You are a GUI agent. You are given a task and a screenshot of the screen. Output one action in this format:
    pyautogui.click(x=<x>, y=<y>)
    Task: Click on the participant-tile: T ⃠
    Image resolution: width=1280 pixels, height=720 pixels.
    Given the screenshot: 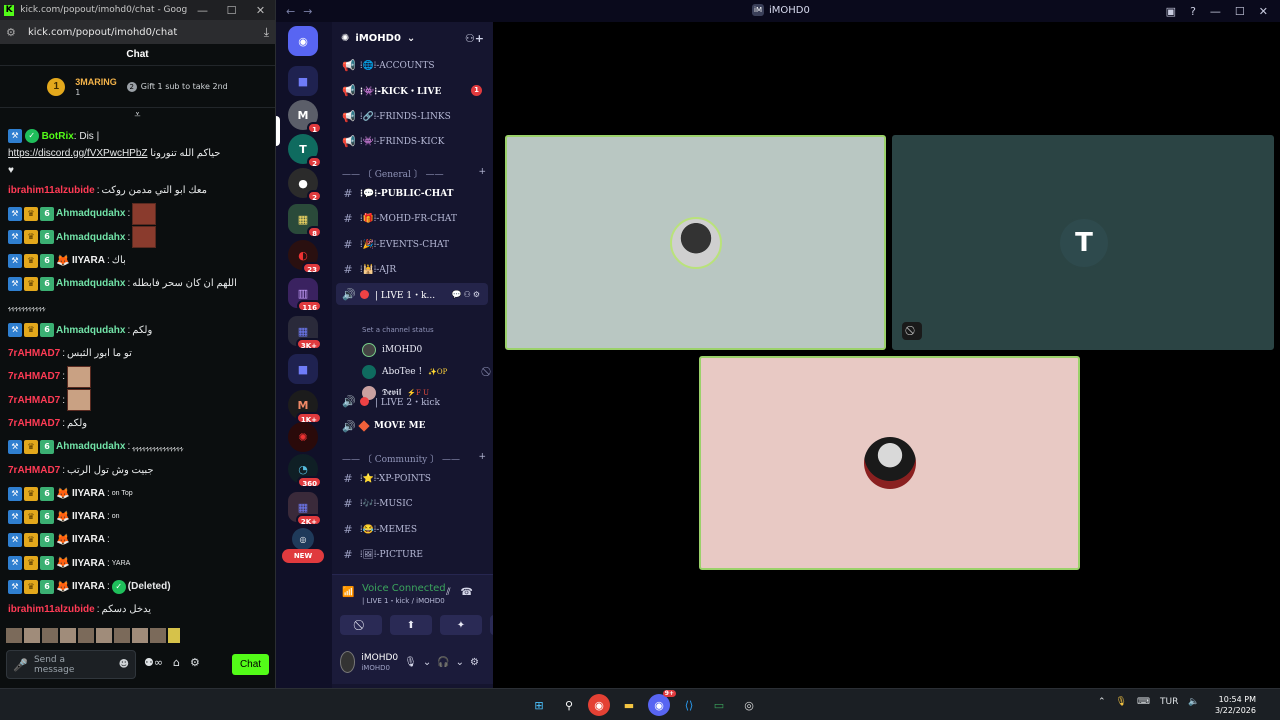 What is the action you would take?
    pyautogui.click(x=1083, y=242)
    